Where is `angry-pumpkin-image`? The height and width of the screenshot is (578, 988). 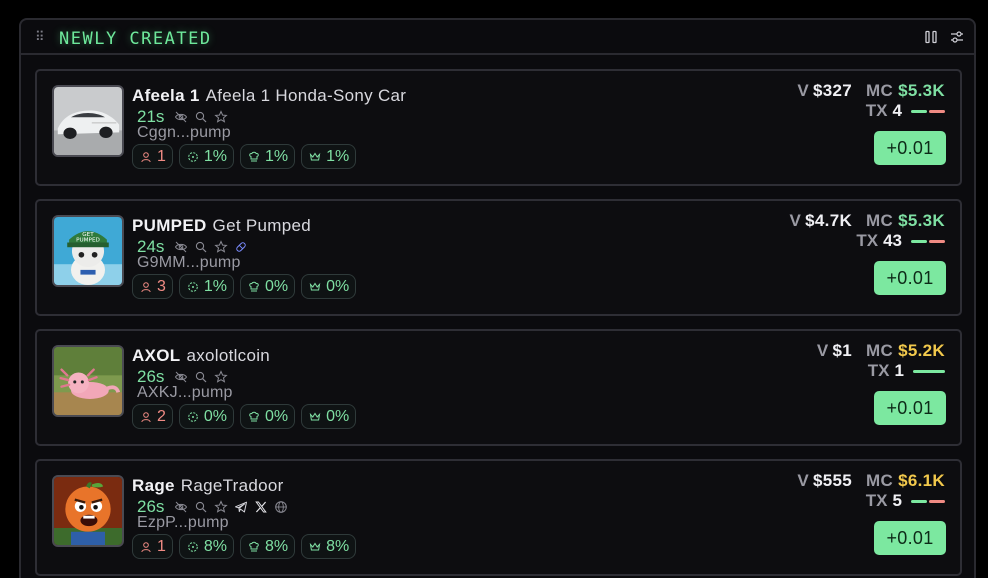 angry-pumpkin-image is located at coordinates (88, 511).